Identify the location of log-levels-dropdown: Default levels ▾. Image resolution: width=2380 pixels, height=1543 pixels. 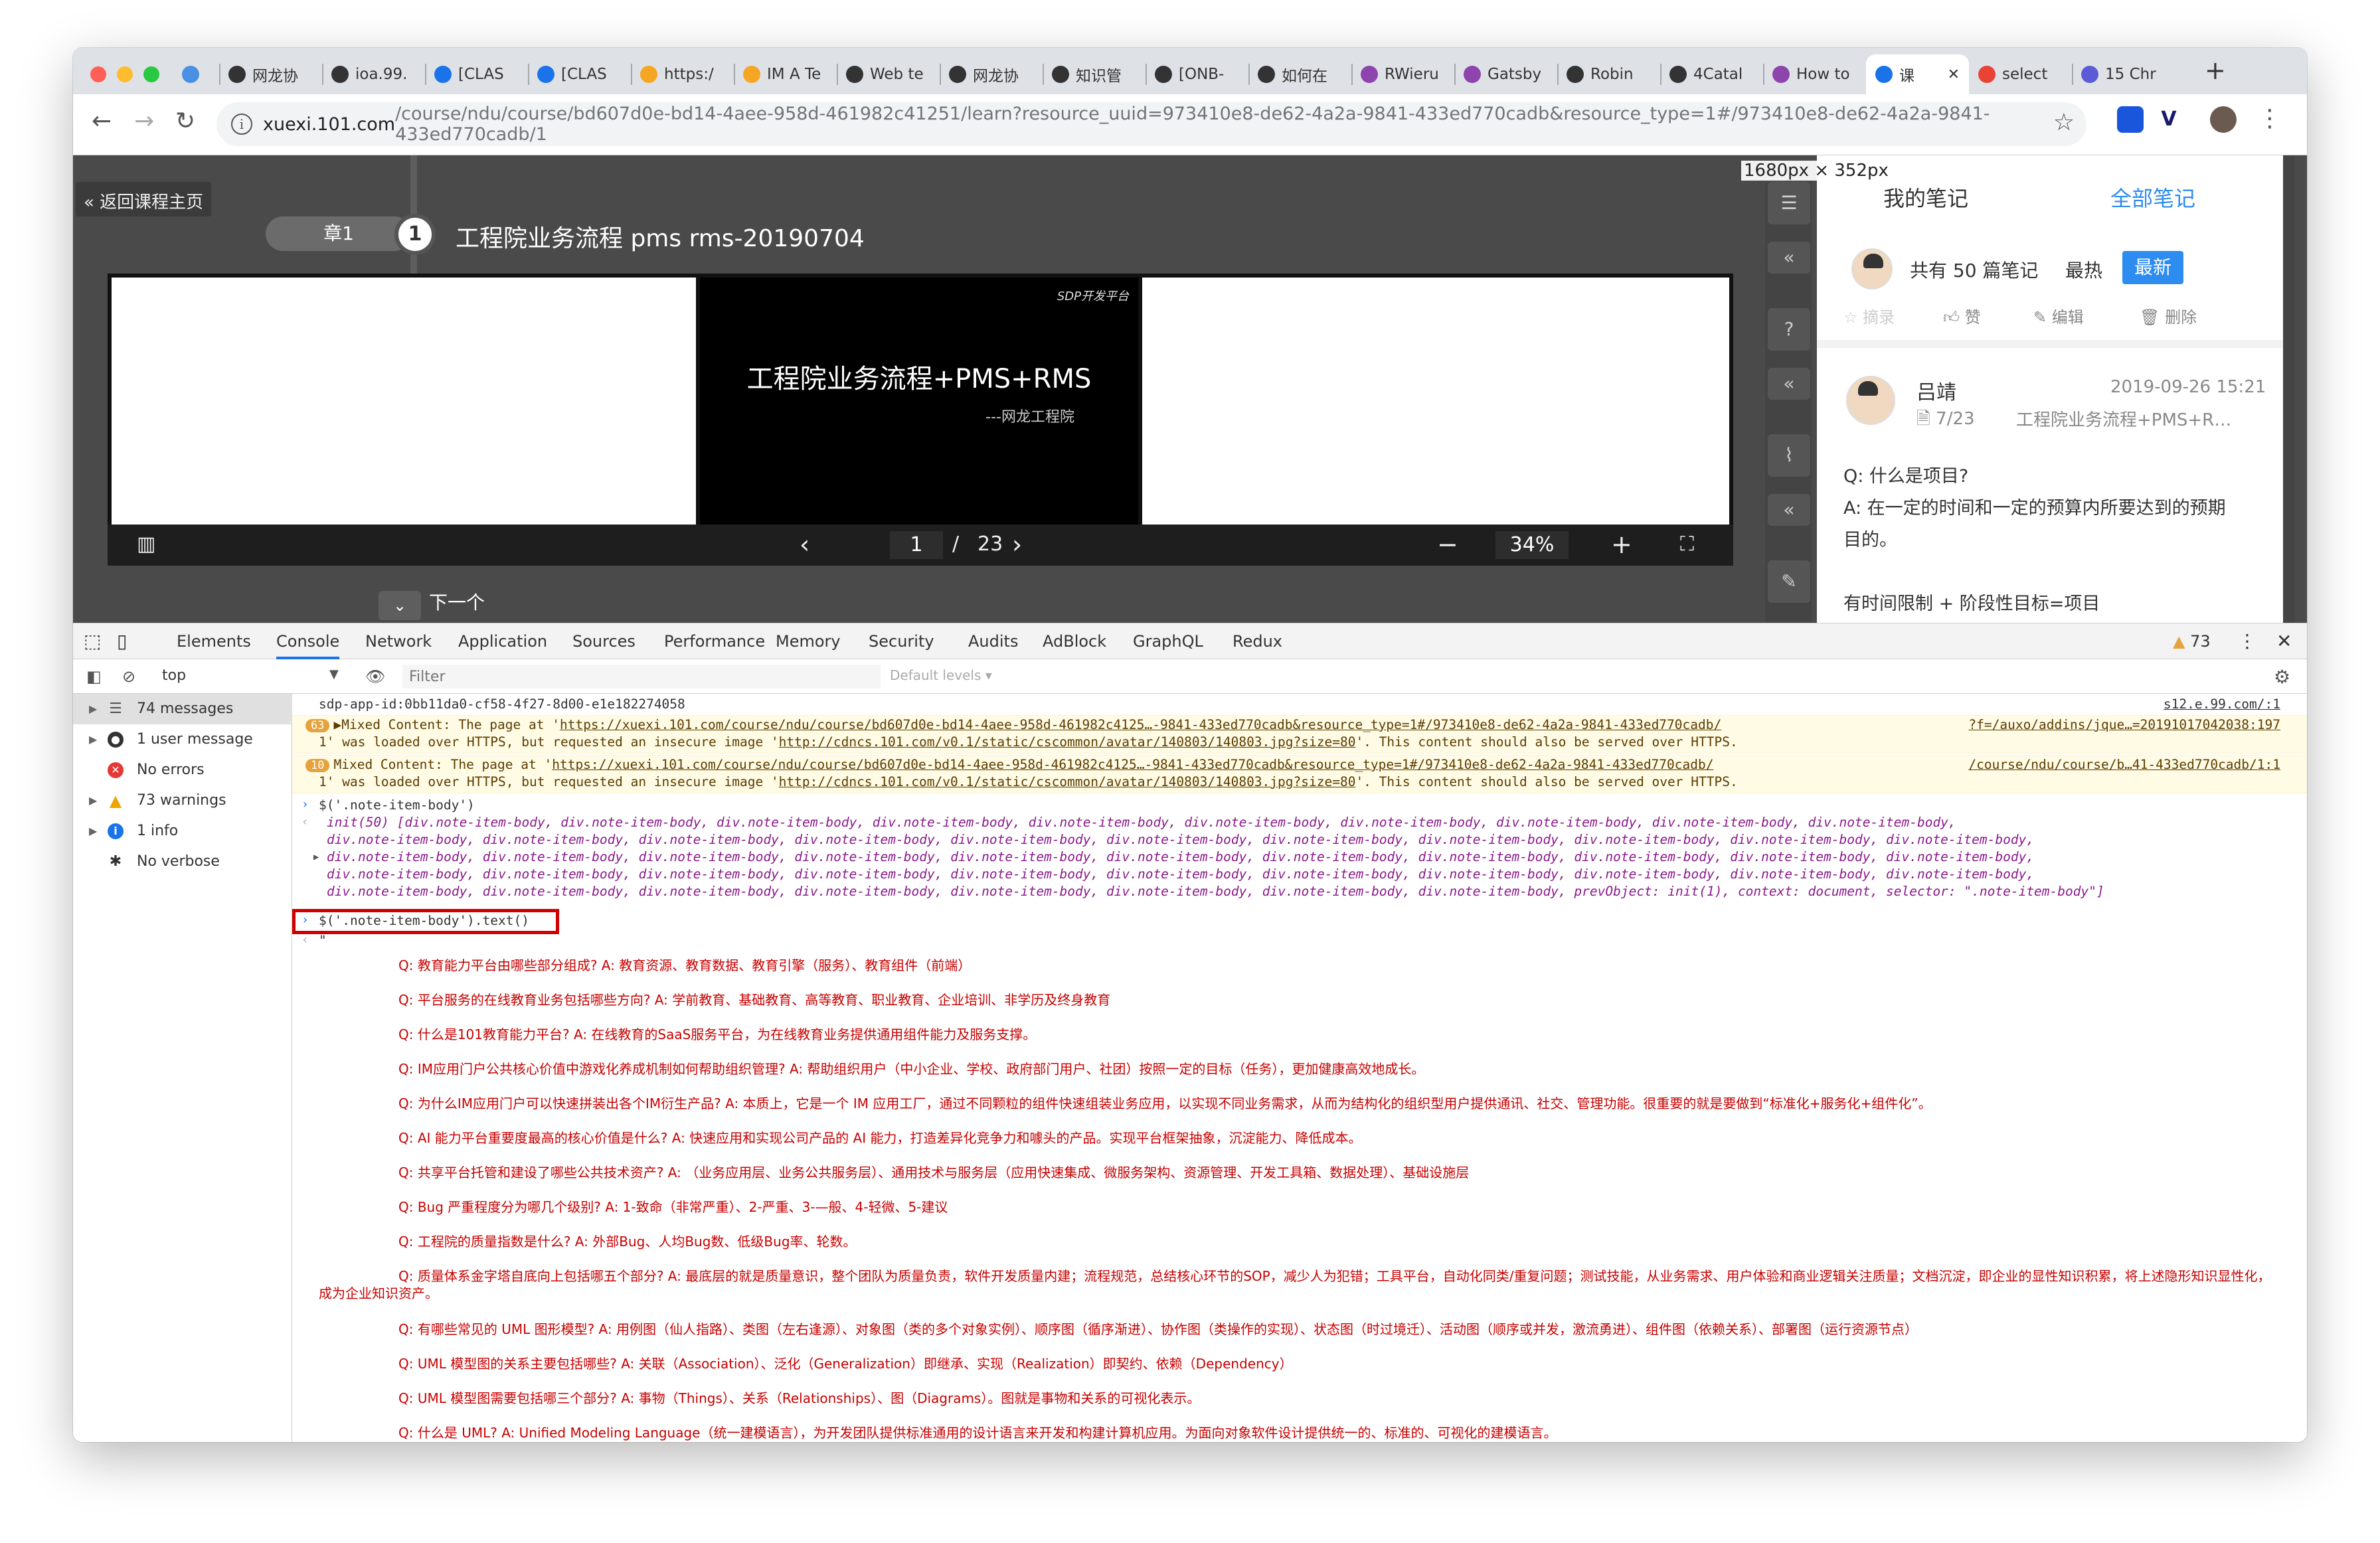
(941, 675).